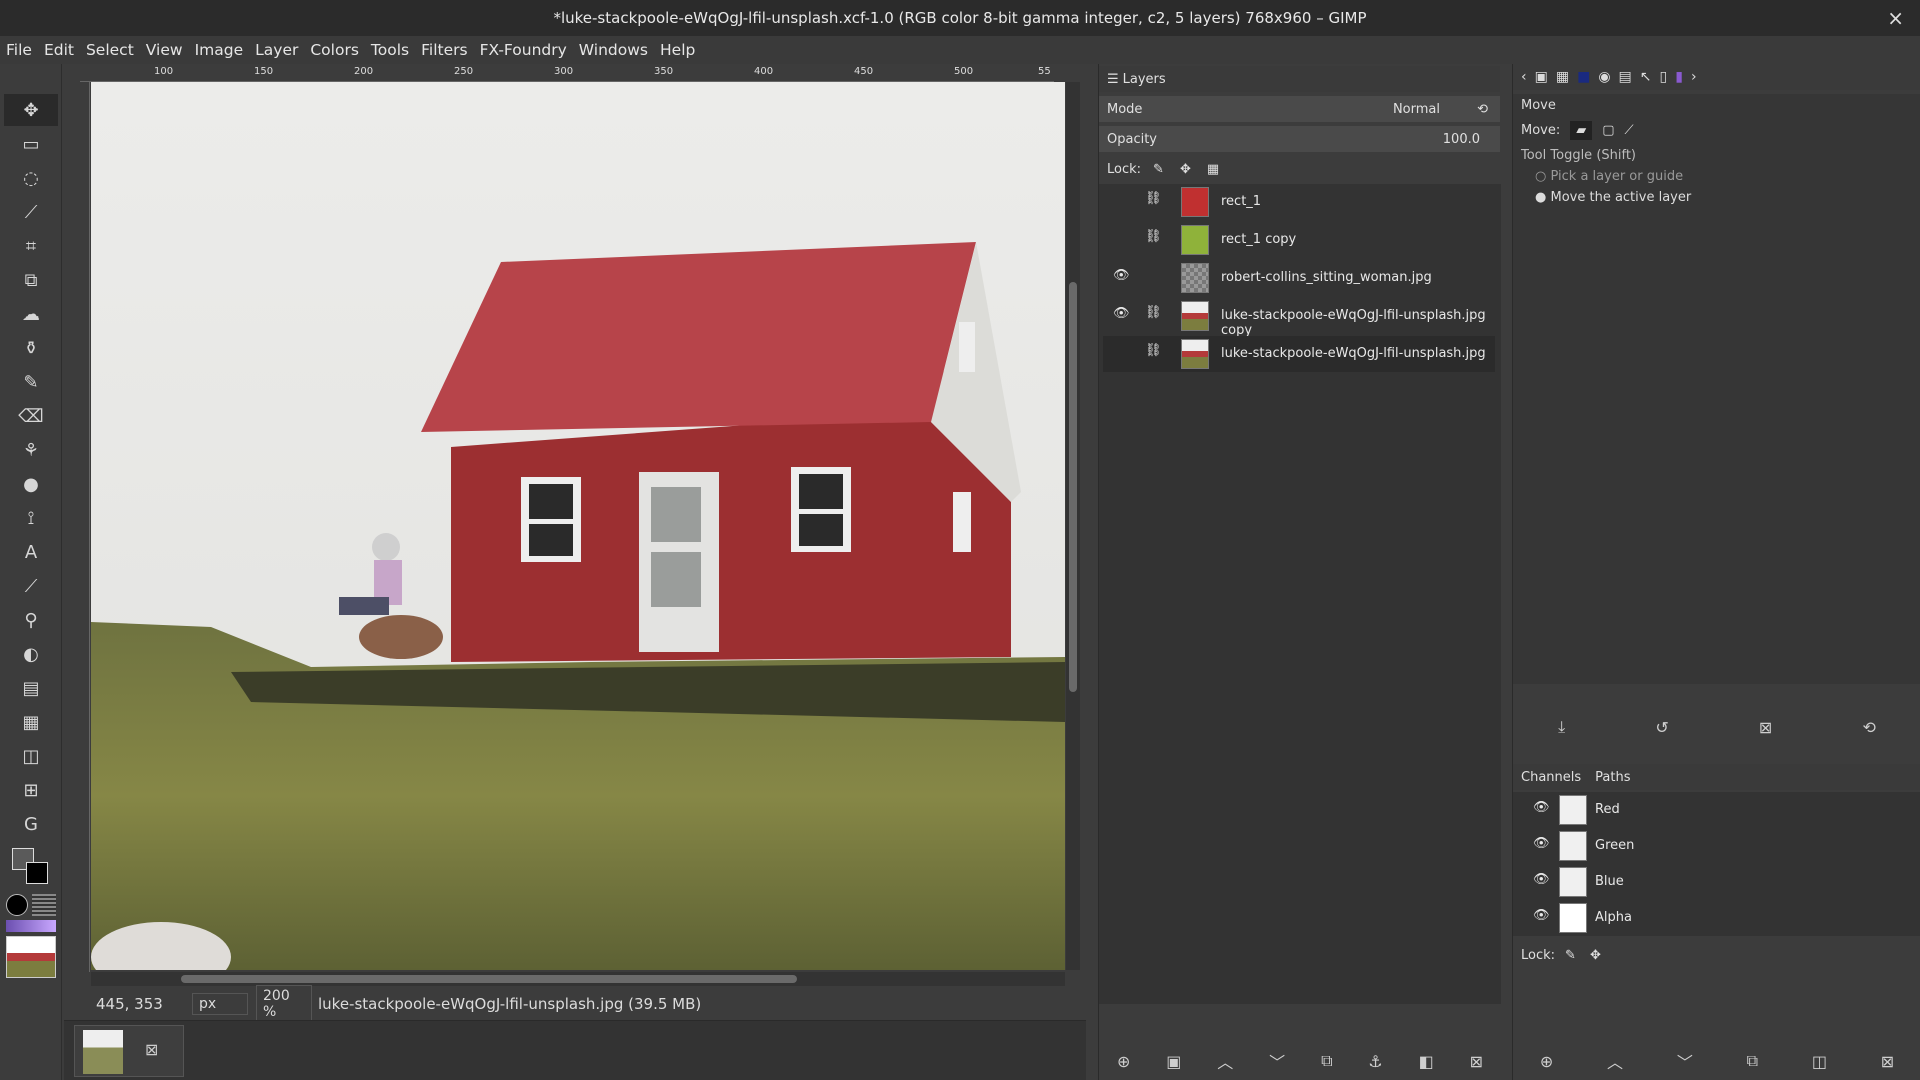 The image size is (1920, 1080). I want to click on menu-help: Help, so click(677, 50).